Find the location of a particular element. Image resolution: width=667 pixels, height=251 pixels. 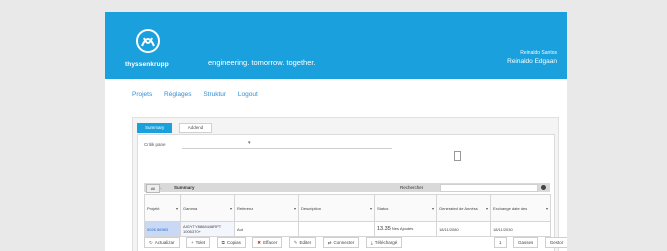

save-button: Gasses is located at coordinates (525, 242).